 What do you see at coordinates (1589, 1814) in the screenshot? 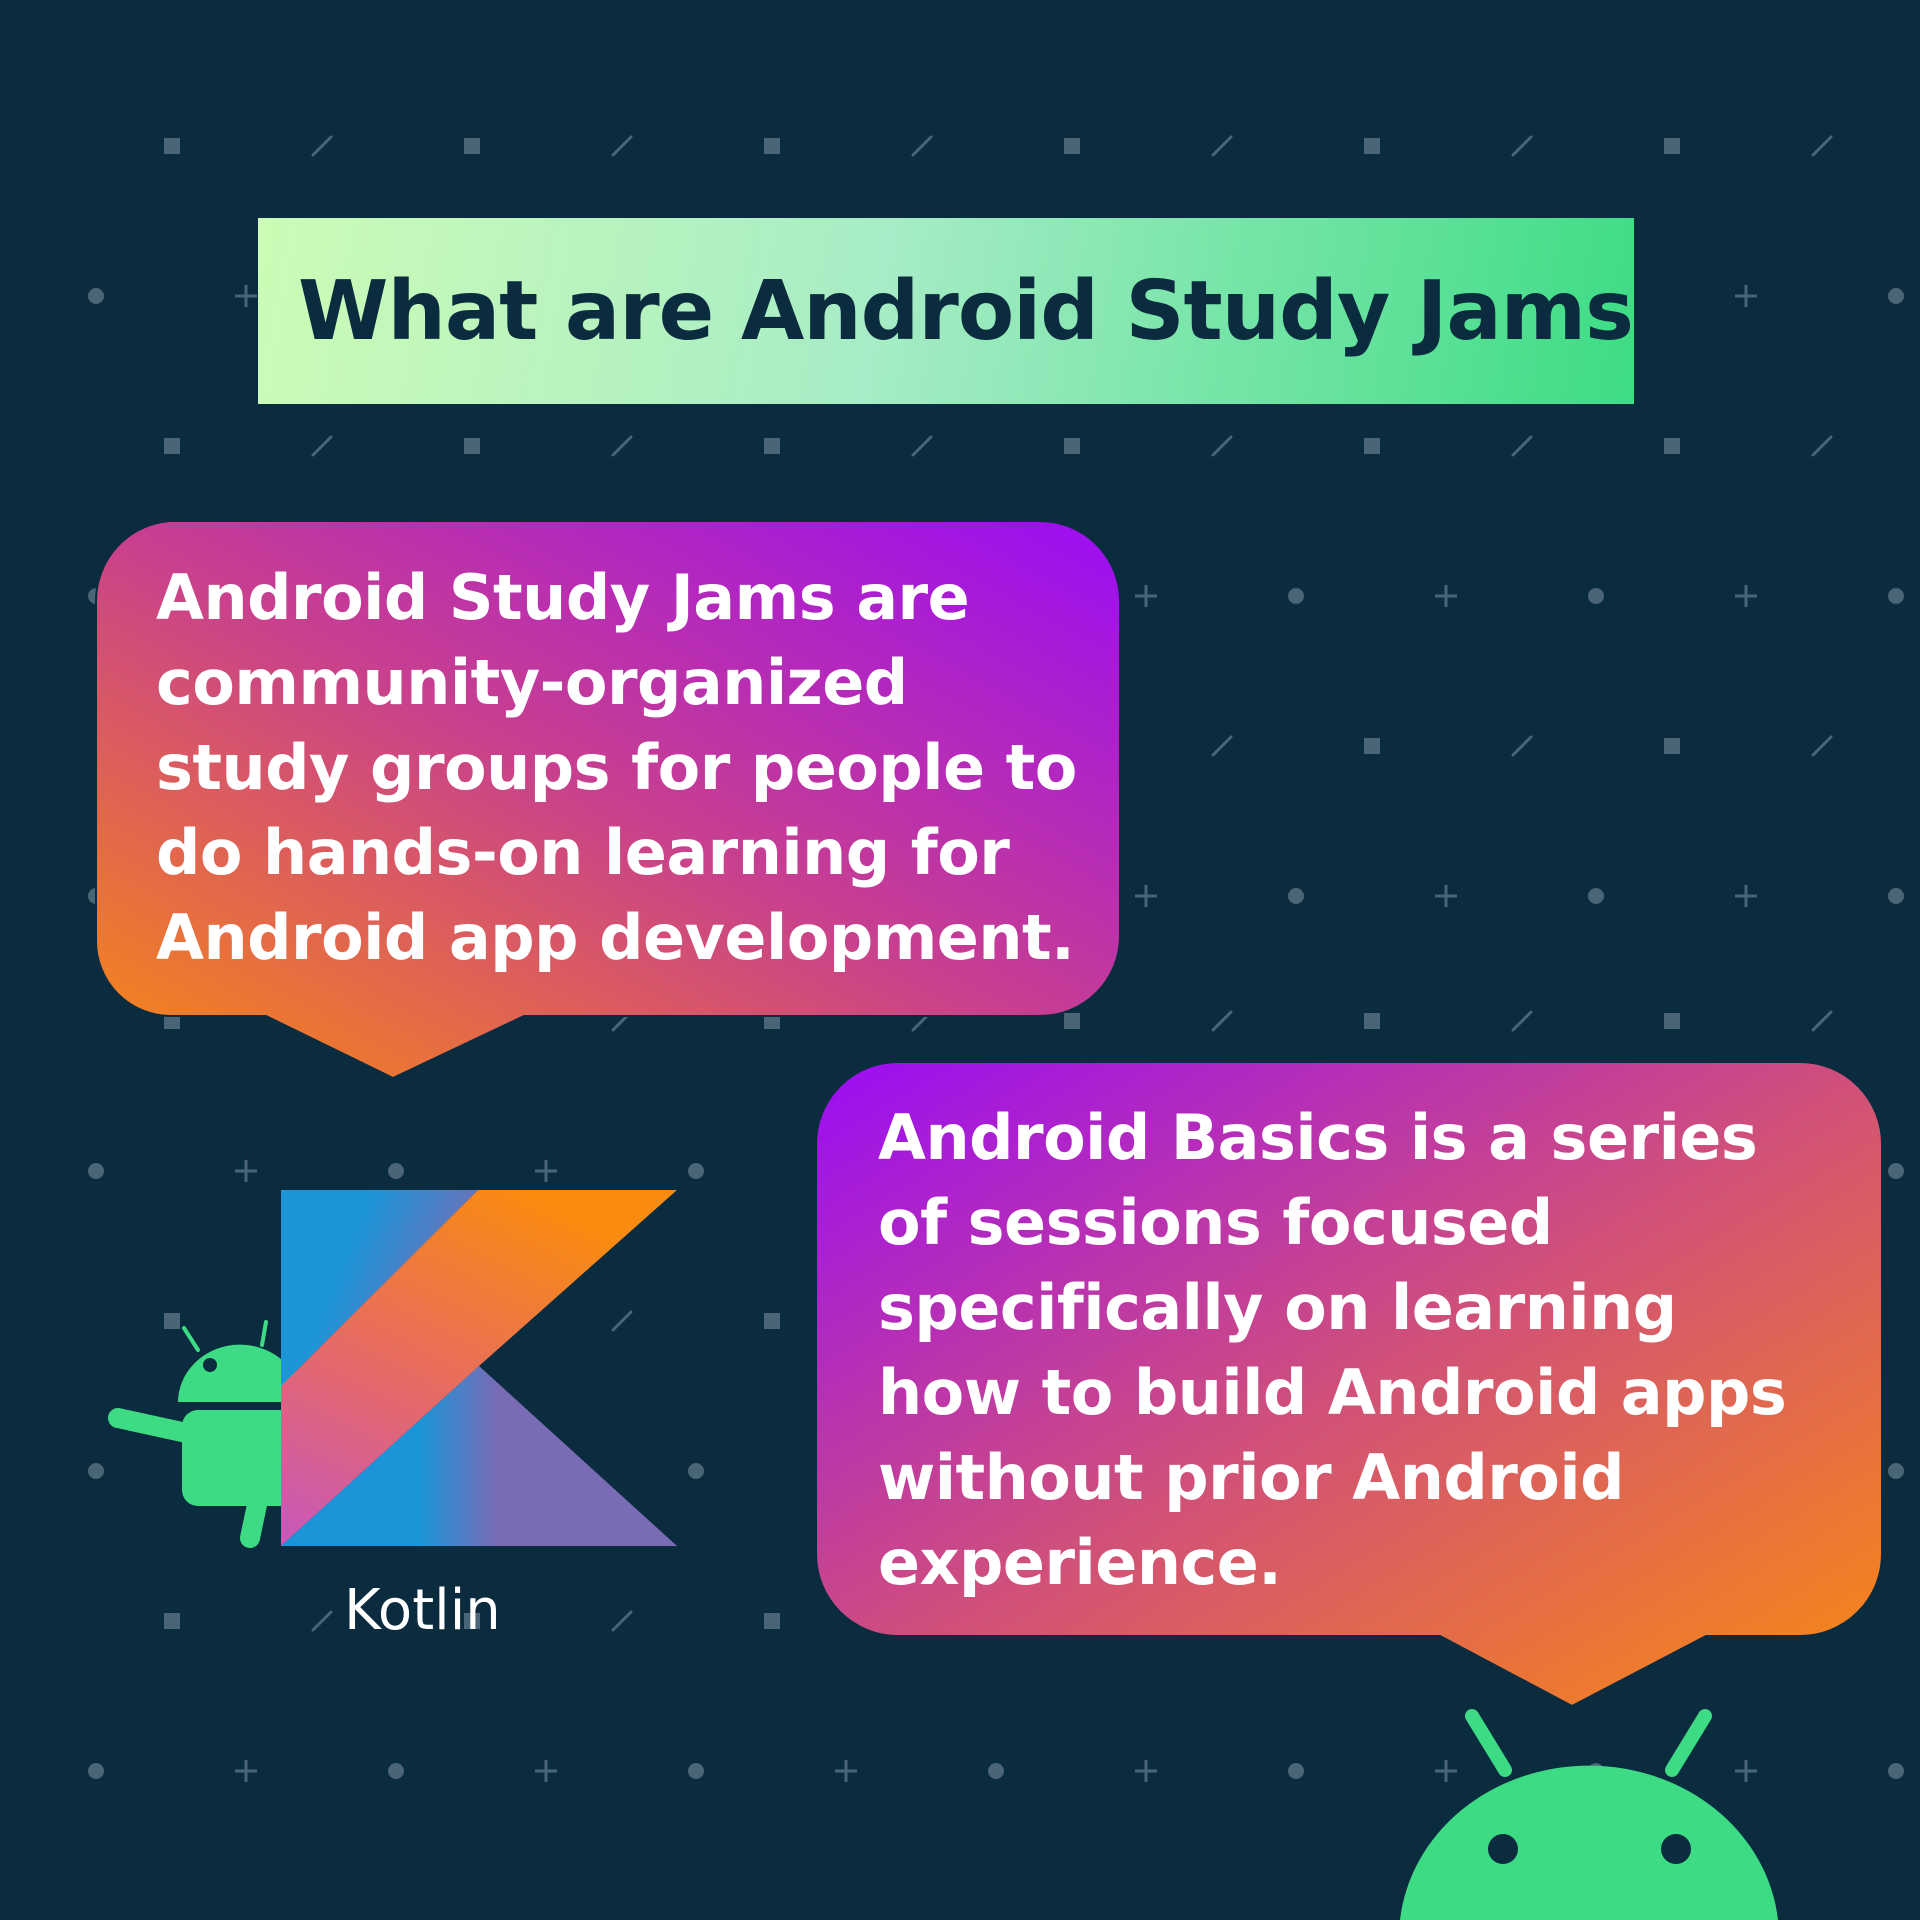
I see `android-head-icon` at bounding box center [1589, 1814].